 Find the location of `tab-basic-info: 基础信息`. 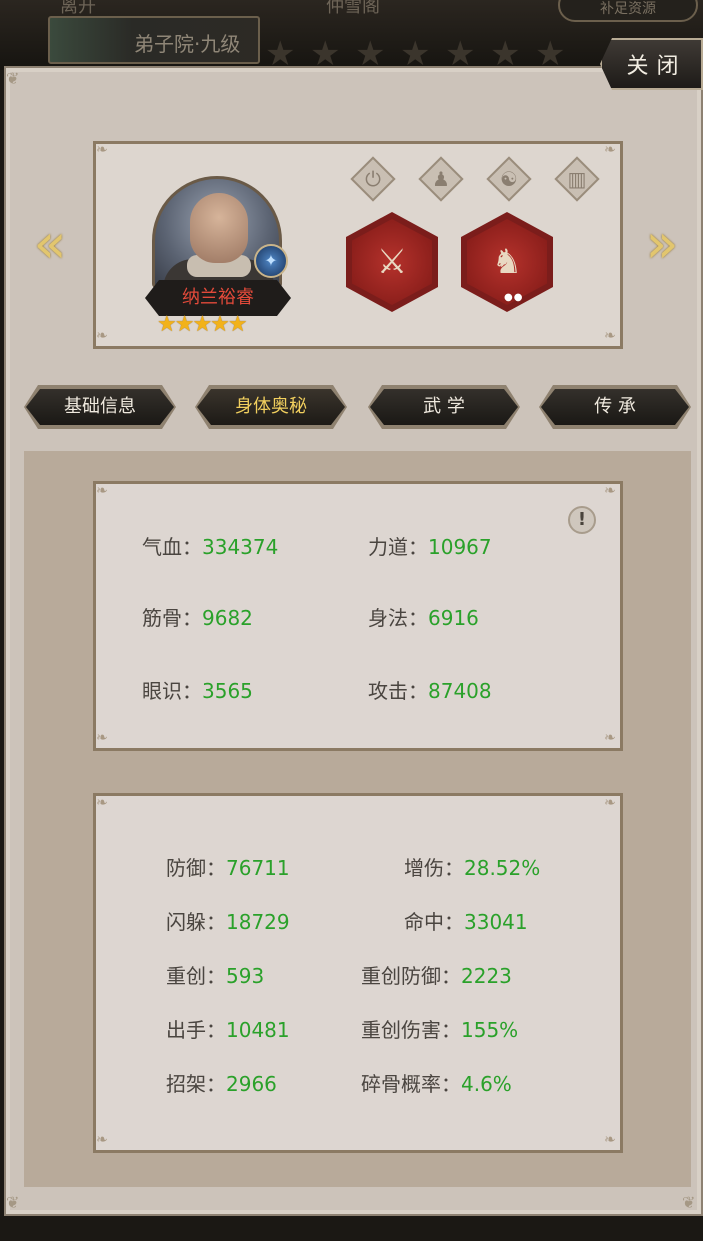

tab-basic-info: 基础信息 is located at coordinates (100, 407).